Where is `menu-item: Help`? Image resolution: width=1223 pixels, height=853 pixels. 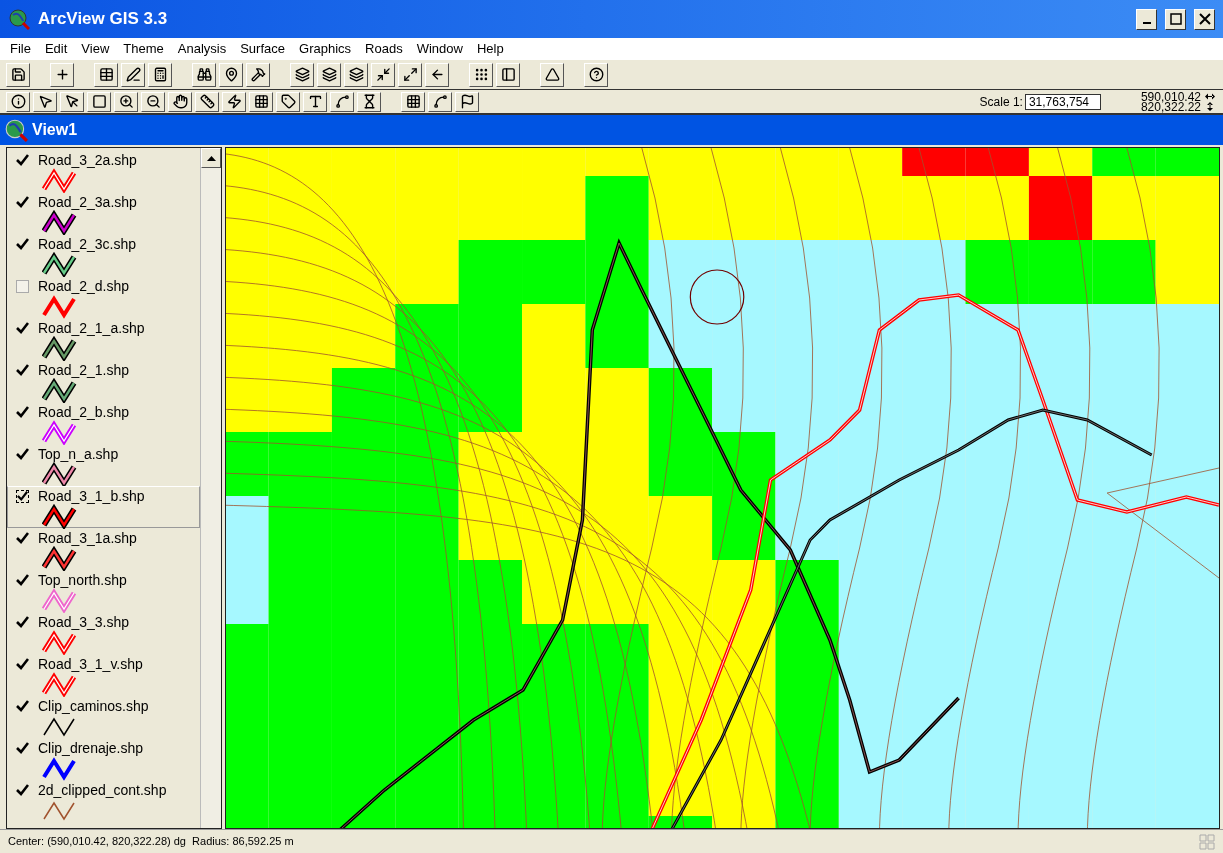 menu-item: Help is located at coordinates (490, 49).